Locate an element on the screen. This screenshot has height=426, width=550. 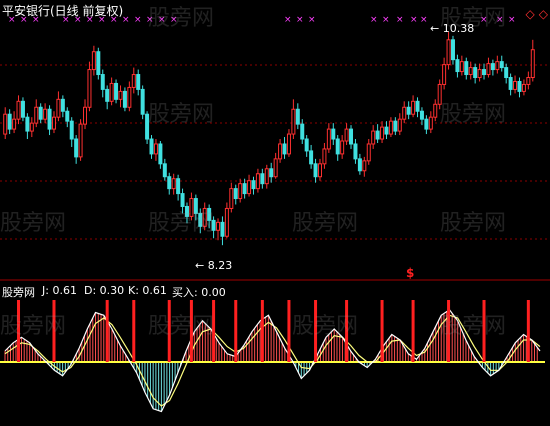
indicator-d-value: D: 0.30 is located at coordinates (104, 290).